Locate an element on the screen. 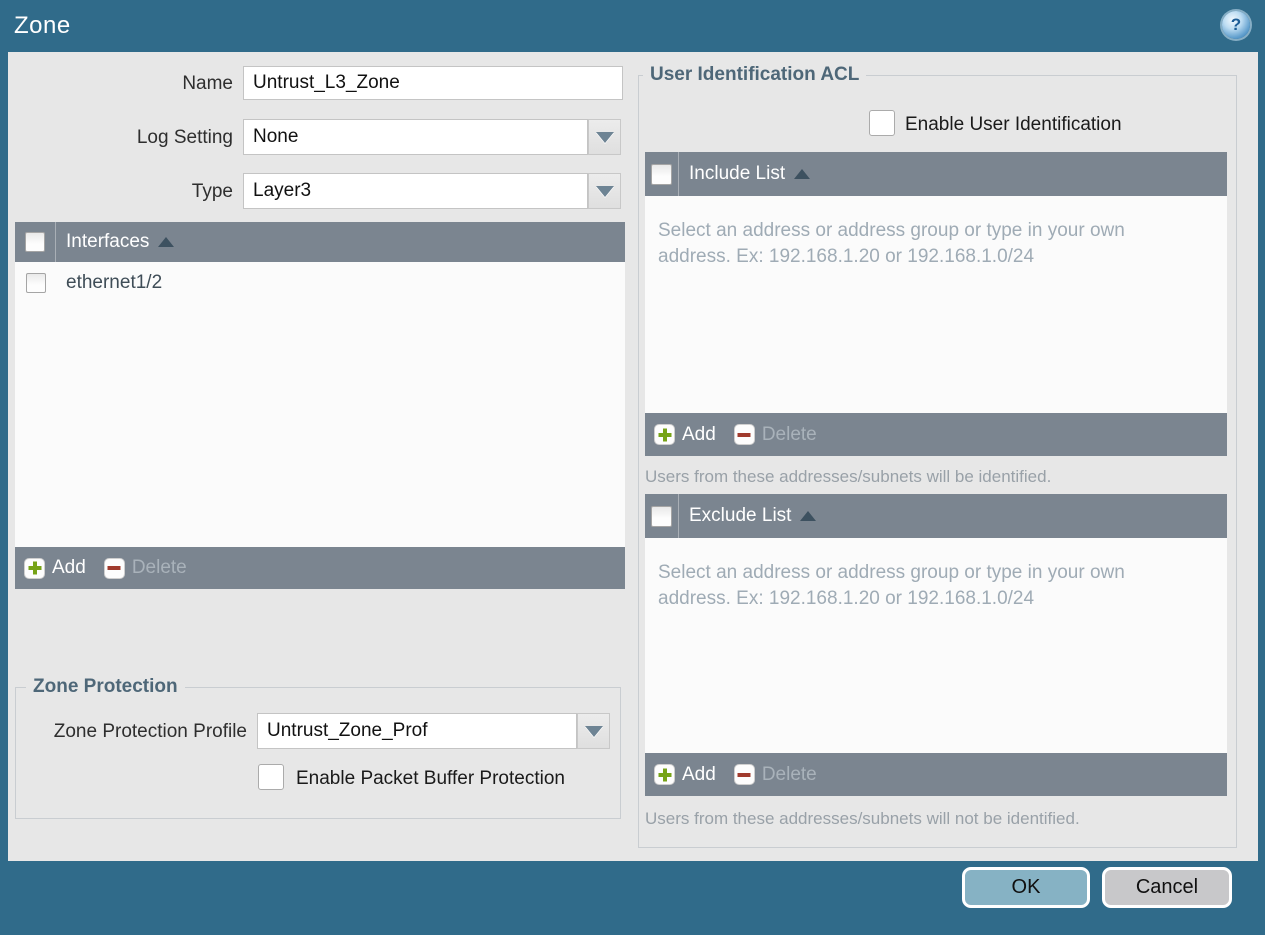 The height and width of the screenshot is (935, 1265). log-setting-label: Log Setting is located at coordinates (184, 137).